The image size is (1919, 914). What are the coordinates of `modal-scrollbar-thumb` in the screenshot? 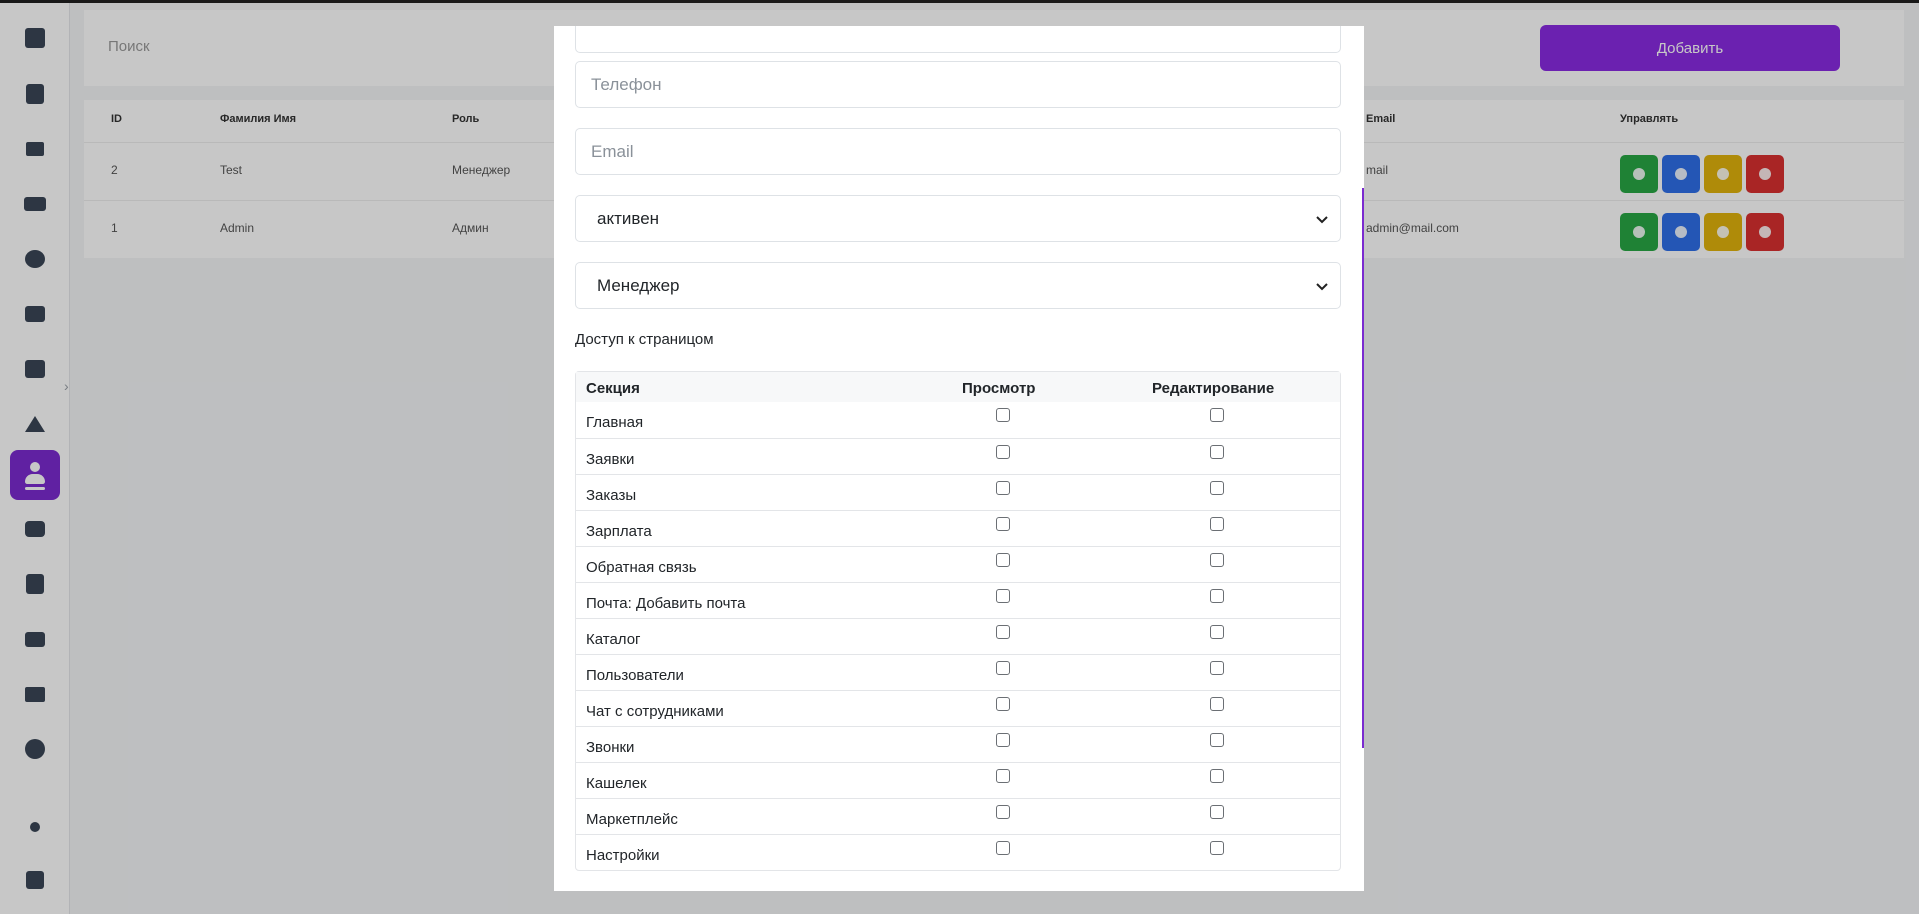 It's located at (1363, 468).